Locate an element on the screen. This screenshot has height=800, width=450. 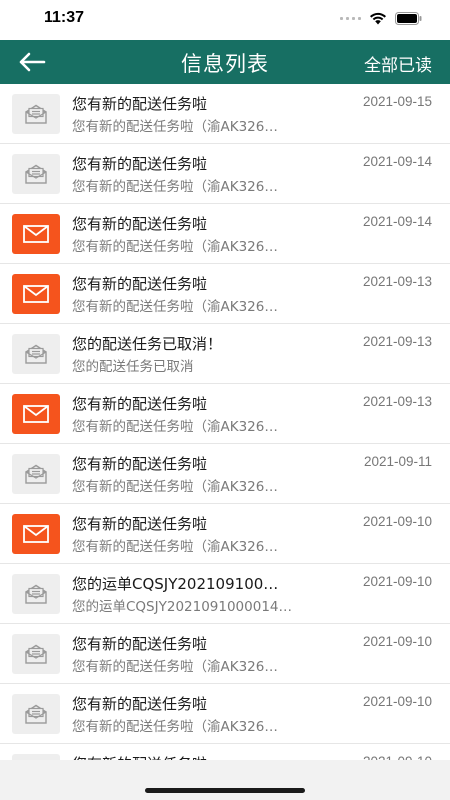
message-date: 2021-09-15 is located at coordinates (397, 101).